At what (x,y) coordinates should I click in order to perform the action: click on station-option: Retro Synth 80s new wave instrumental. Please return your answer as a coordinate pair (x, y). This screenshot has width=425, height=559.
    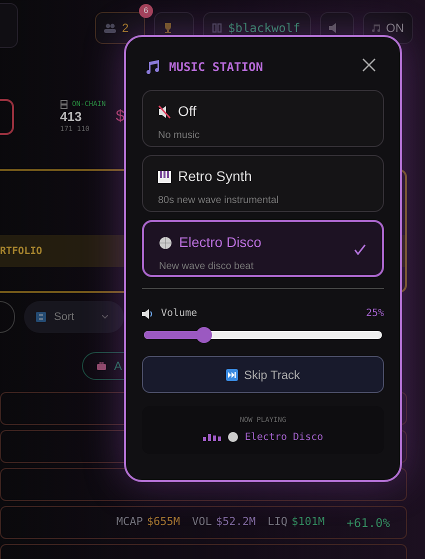
    Looking at the image, I should click on (263, 183).